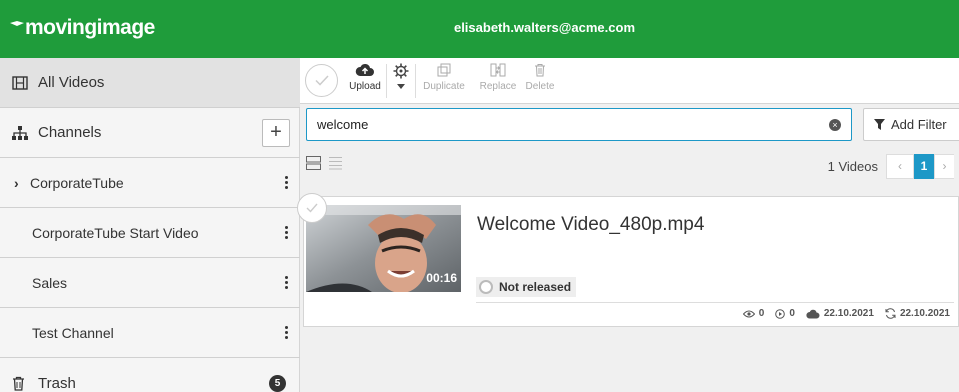 Image resolution: width=959 pixels, height=392 pixels. I want to click on play-circle-icon, so click(780, 313).